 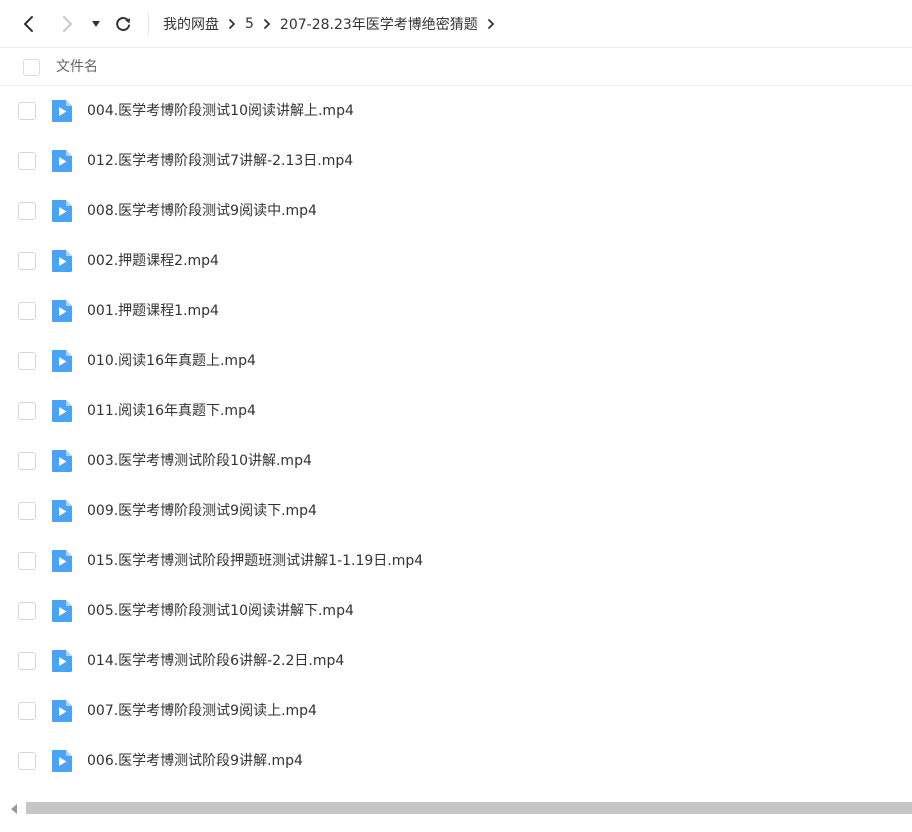 I want to click on file-name: 004.医学考博阶段测试10阅读讲解上.mp4, so click(x=220, y=111).